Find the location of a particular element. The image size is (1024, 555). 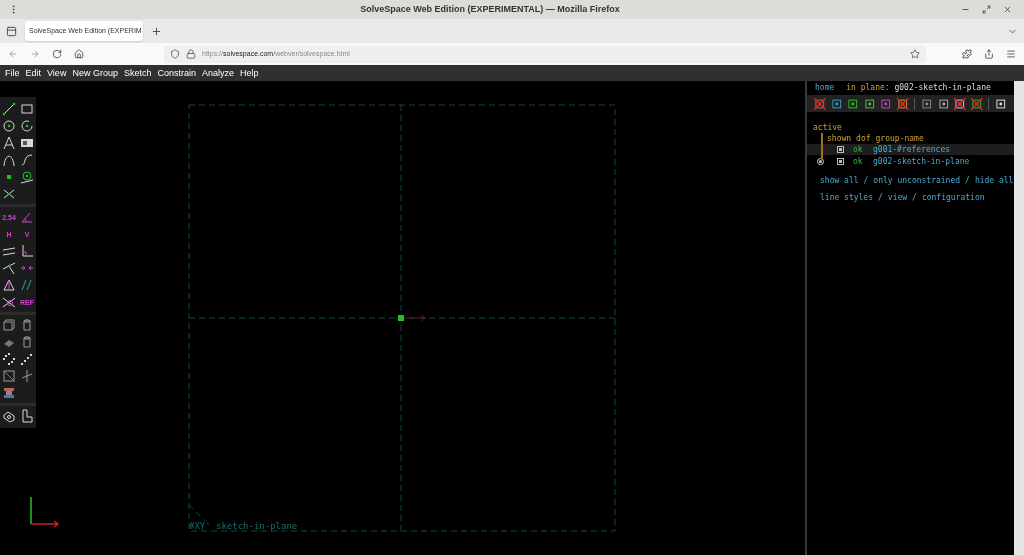

angle-icon is located at coordinates (27, 217).